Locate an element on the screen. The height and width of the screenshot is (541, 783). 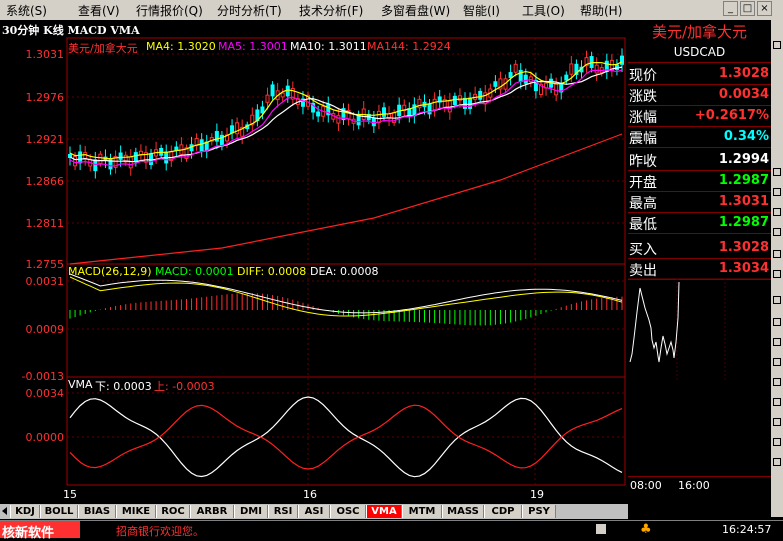
vertical-scrollbar is located at coordinates (777, 268).